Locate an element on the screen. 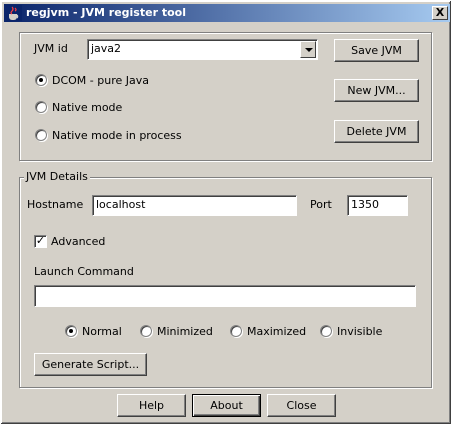 This screenshot has height=425, width=452. java-cup-icon is located at coordinates (14, 13).